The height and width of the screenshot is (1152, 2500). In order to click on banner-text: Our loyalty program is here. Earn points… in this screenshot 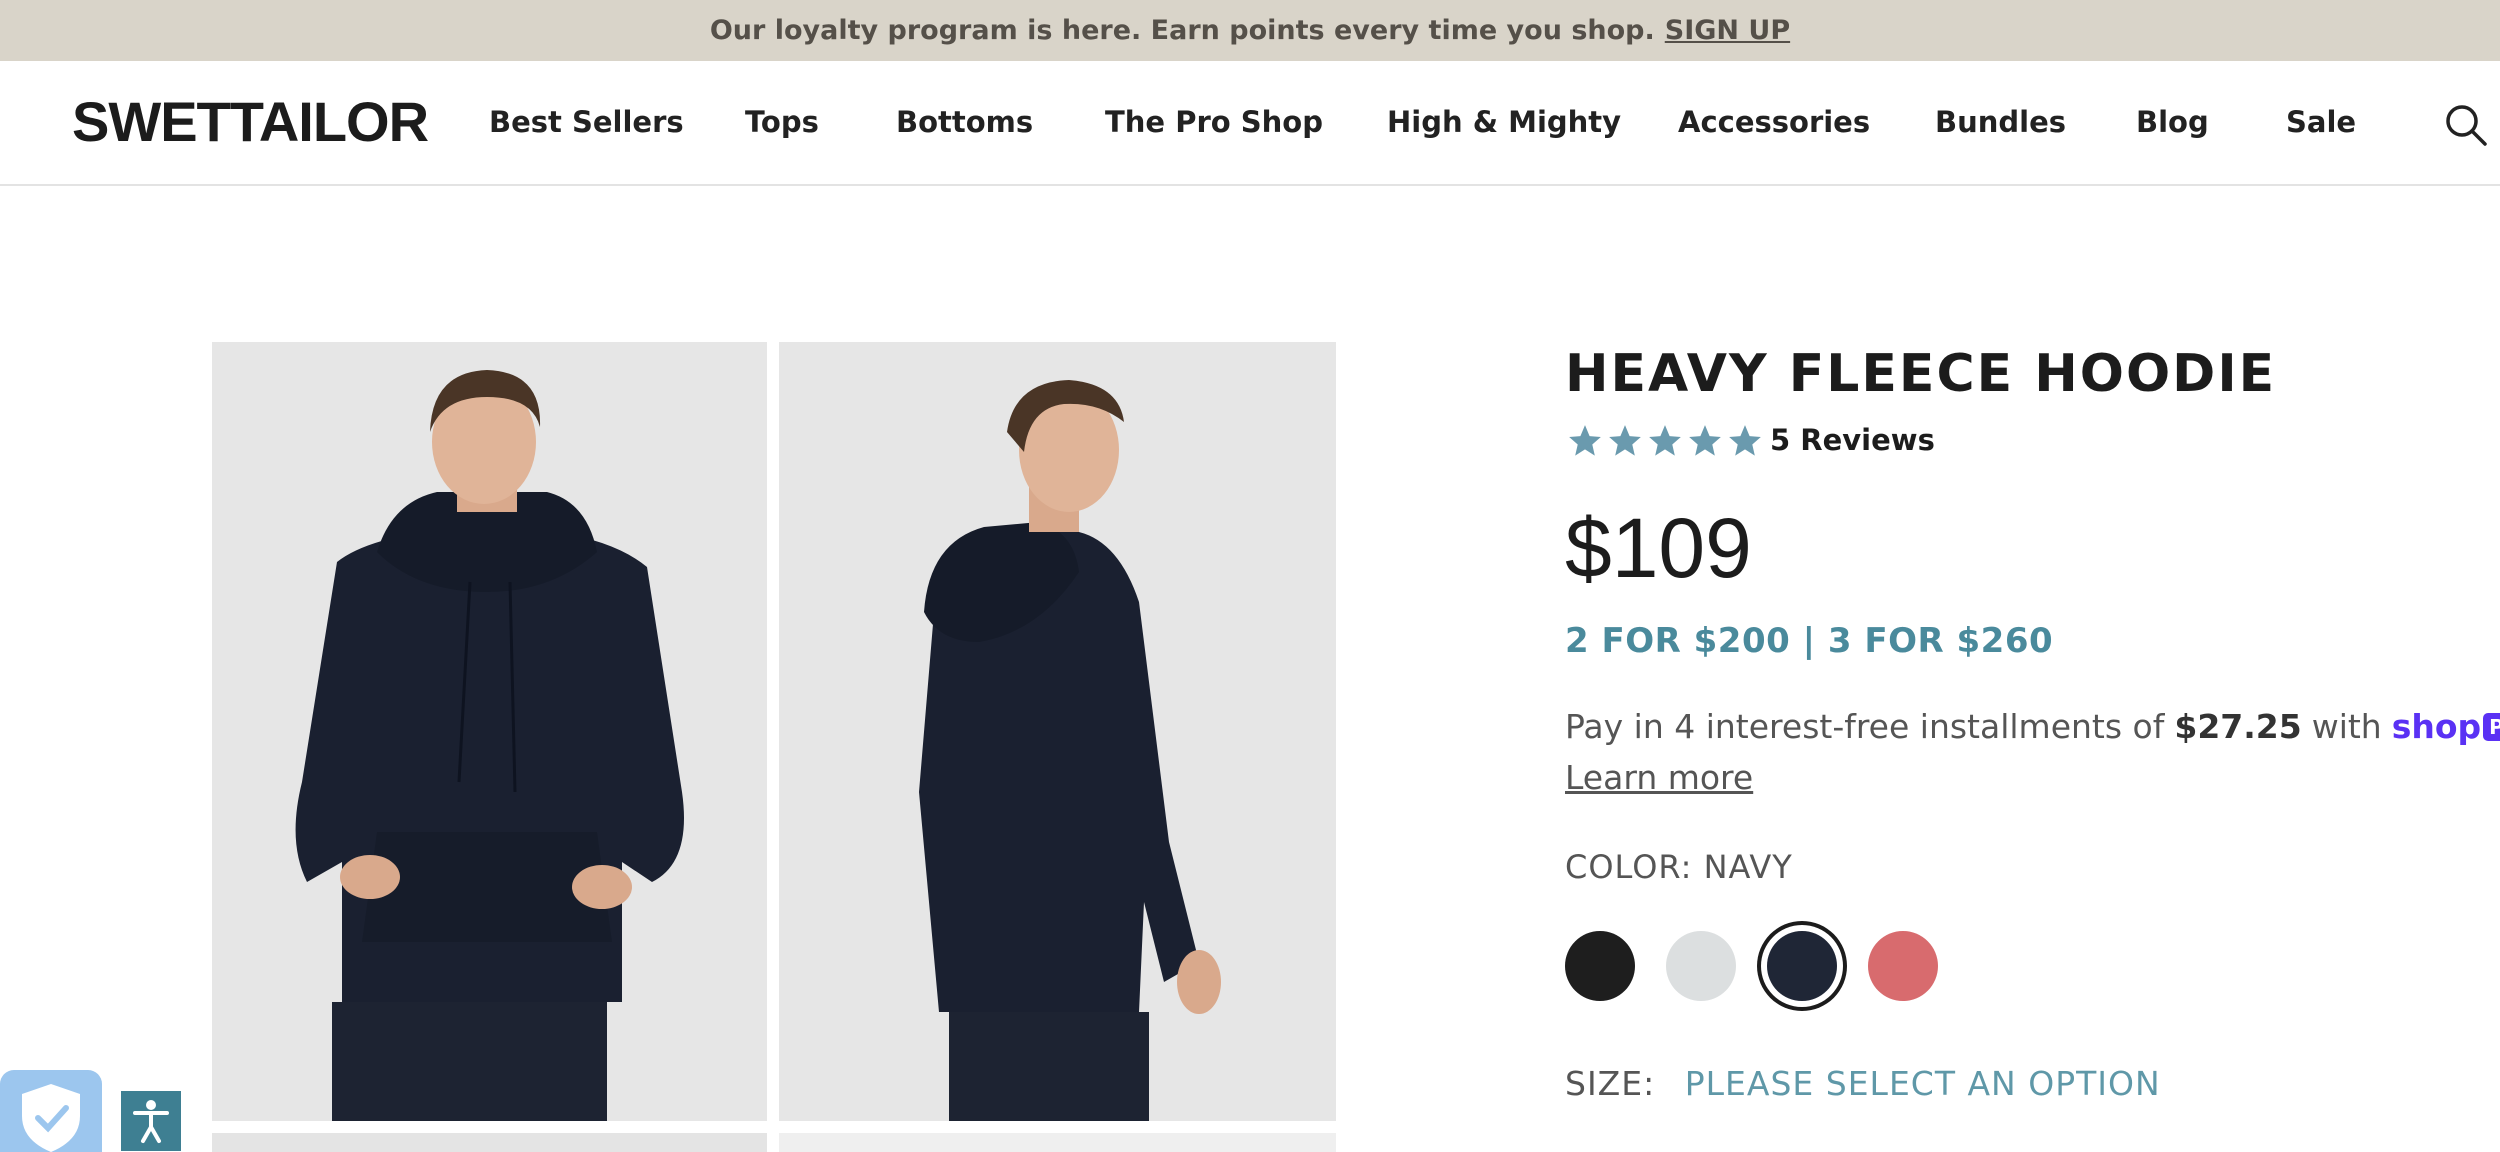, I will do `click(1182, 30)`.